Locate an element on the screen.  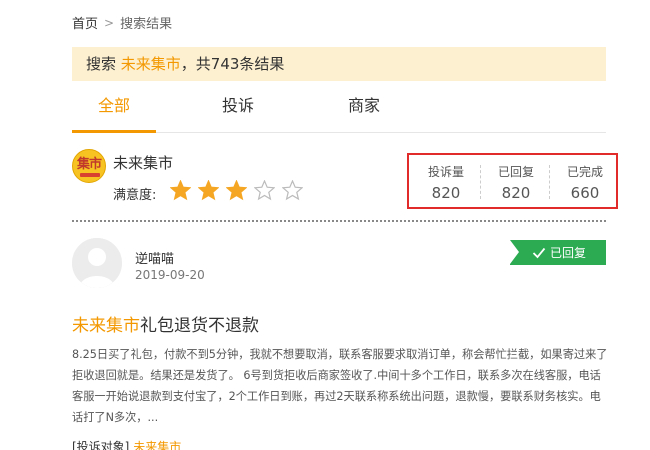
complaint-target-label: [投诉对象] is located at coordinates (101, 445).